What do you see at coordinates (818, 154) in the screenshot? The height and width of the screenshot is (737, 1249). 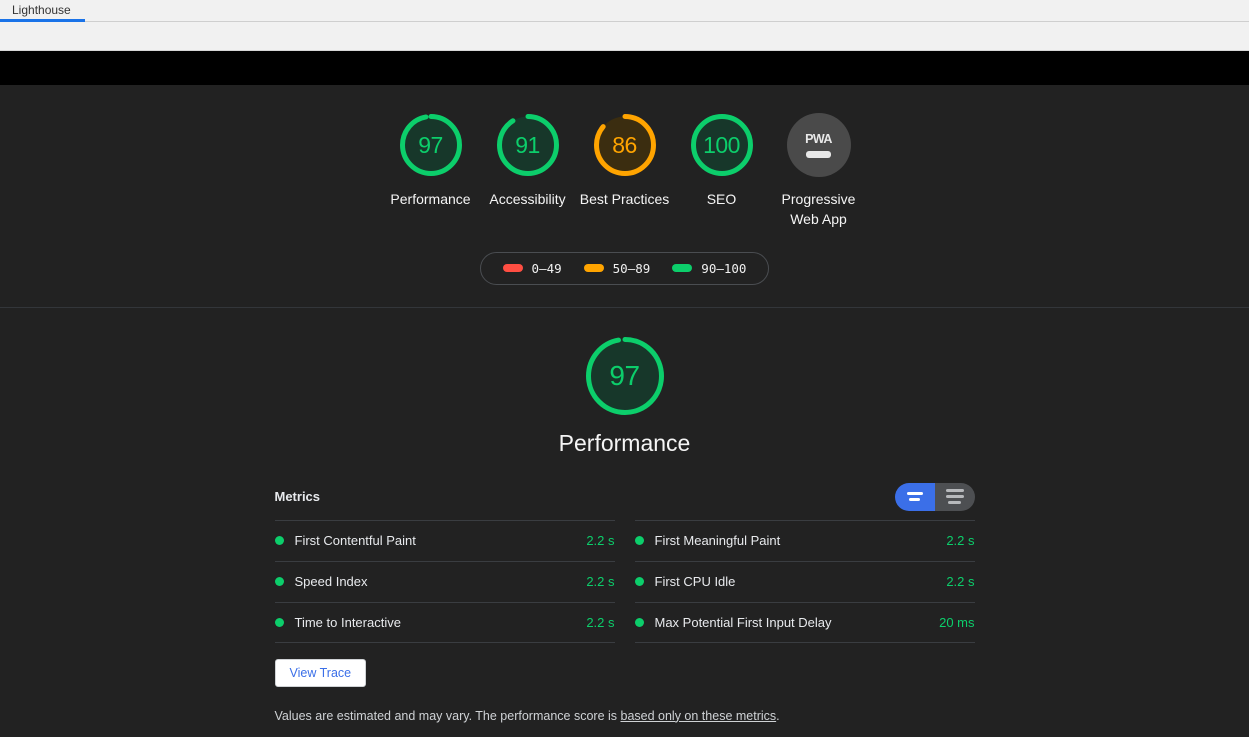 I see `pwa-badge-bar` at bounding box center [818, 154].